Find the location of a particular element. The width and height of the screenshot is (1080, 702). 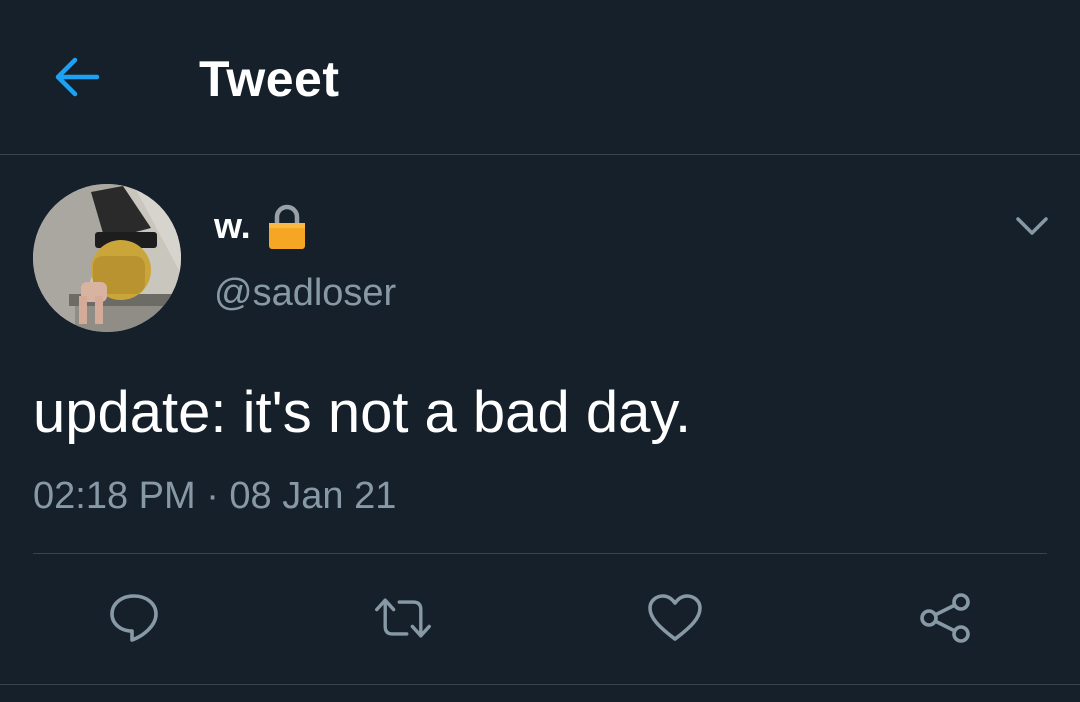

tweet-text: update: it's not a bad day. is located at coordinates (362, 412).